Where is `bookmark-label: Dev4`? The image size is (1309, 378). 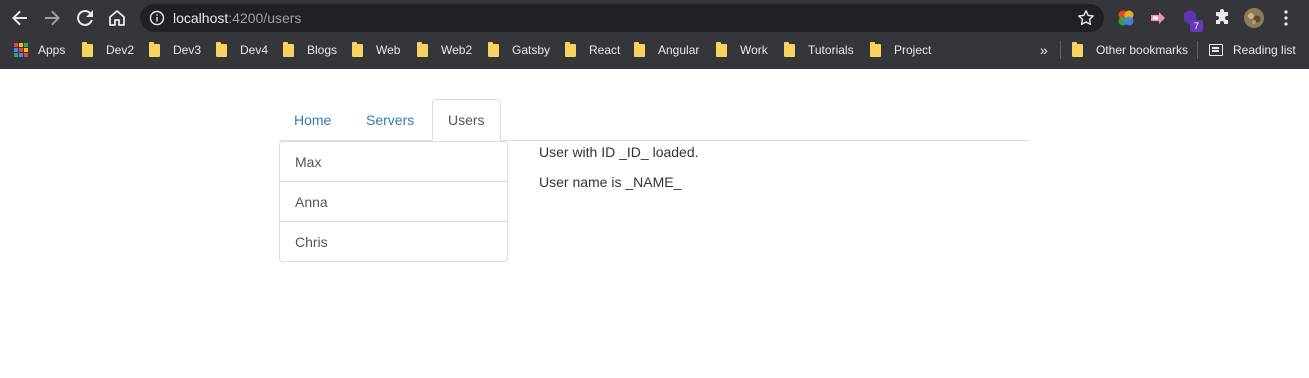
bookmark-label: Dev4 is located at coordinates (254, 50).